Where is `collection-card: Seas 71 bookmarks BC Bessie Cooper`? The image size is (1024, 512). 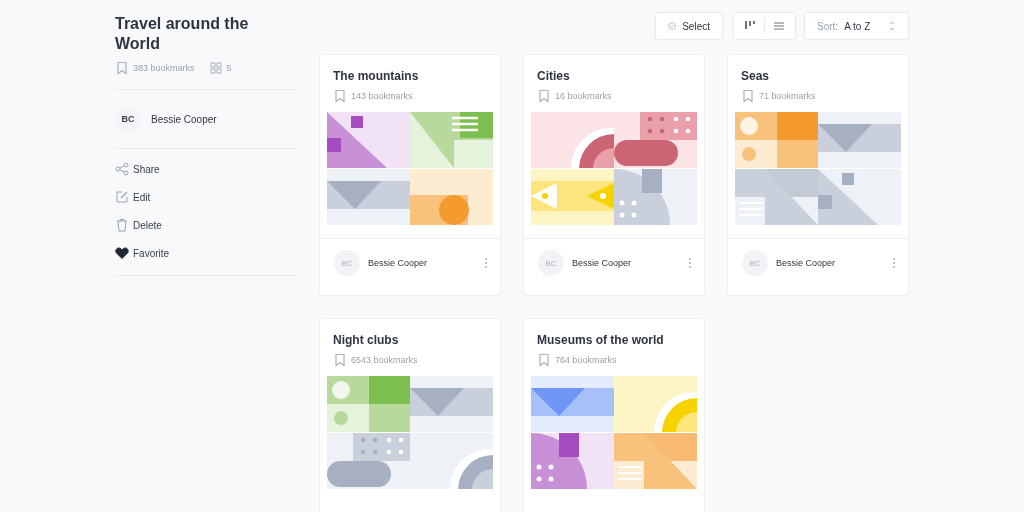
collection-card: Seas 71 bookmarks BC Bessie Cooper is located at coordinates (818, 175).